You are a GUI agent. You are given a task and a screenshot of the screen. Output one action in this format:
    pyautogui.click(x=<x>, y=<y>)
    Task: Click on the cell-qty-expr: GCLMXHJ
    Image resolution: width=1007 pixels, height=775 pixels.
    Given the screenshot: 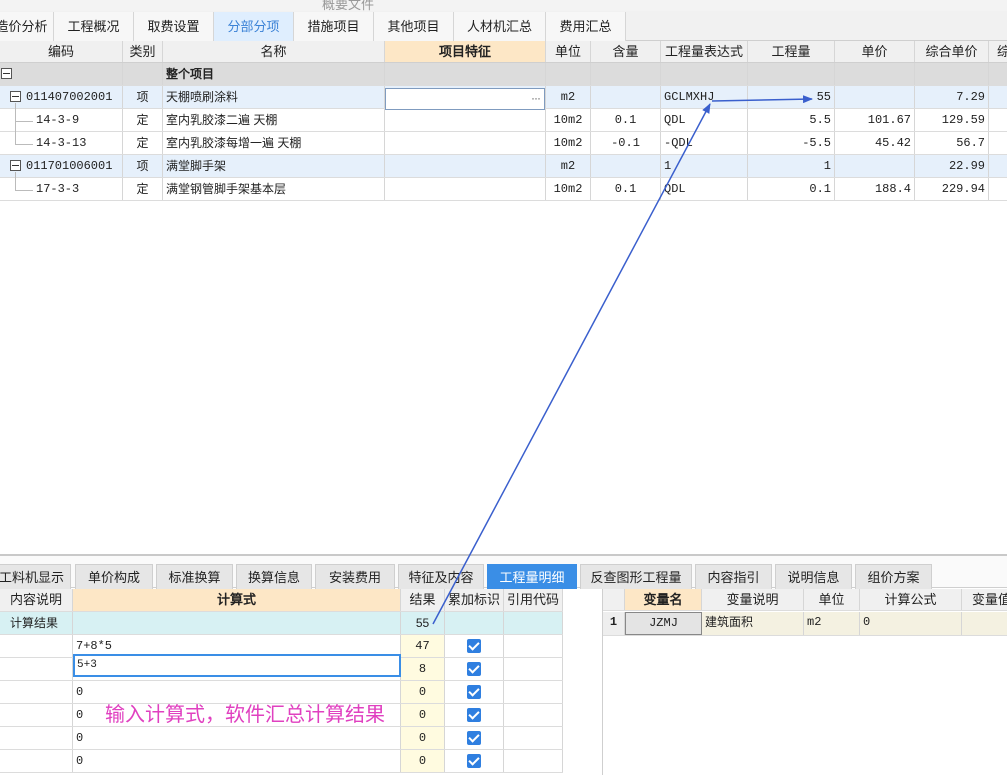 What is the action you would take?
    pyautogui.click(x=704, y=97)
    